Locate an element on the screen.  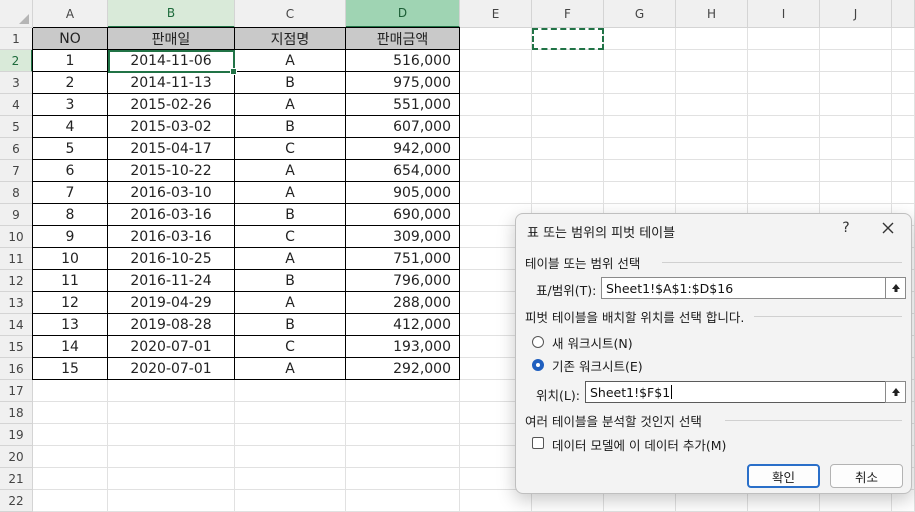
cell-d20 is located at coordinates (403, 457).